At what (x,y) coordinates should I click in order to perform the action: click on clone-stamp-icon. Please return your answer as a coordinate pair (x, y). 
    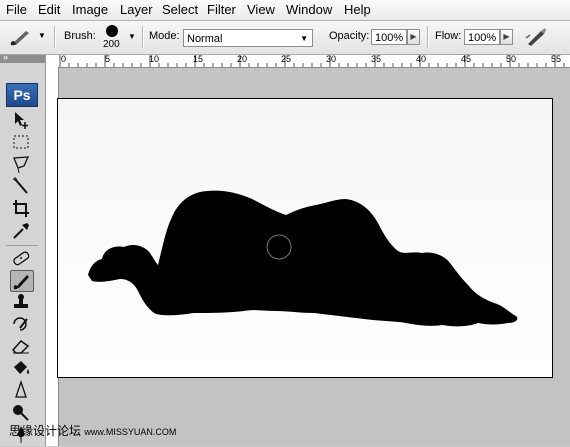
    Looking at the image, I should click on (21, 301).